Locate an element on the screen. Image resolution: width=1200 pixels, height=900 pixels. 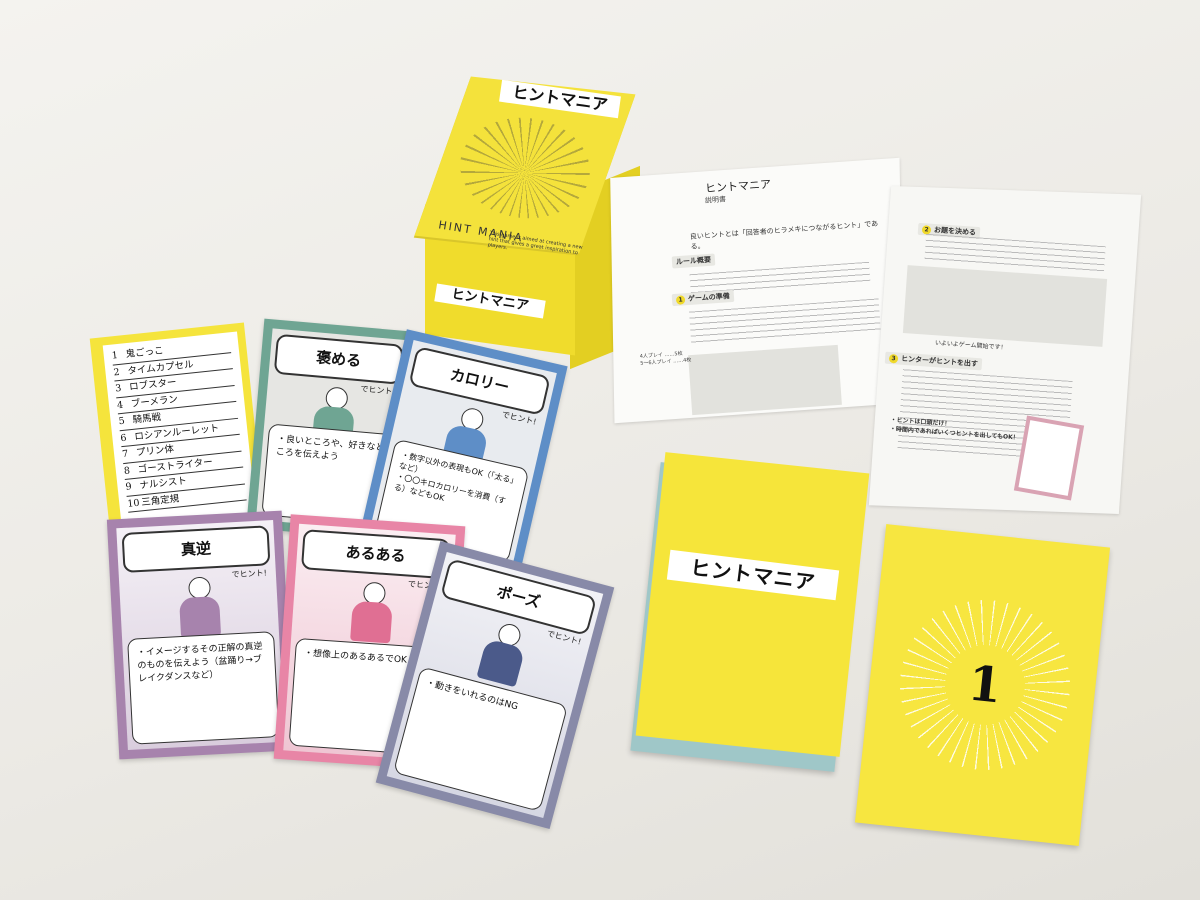
sheet-subtitle: 説明書 is located at coordinates (715, 200).